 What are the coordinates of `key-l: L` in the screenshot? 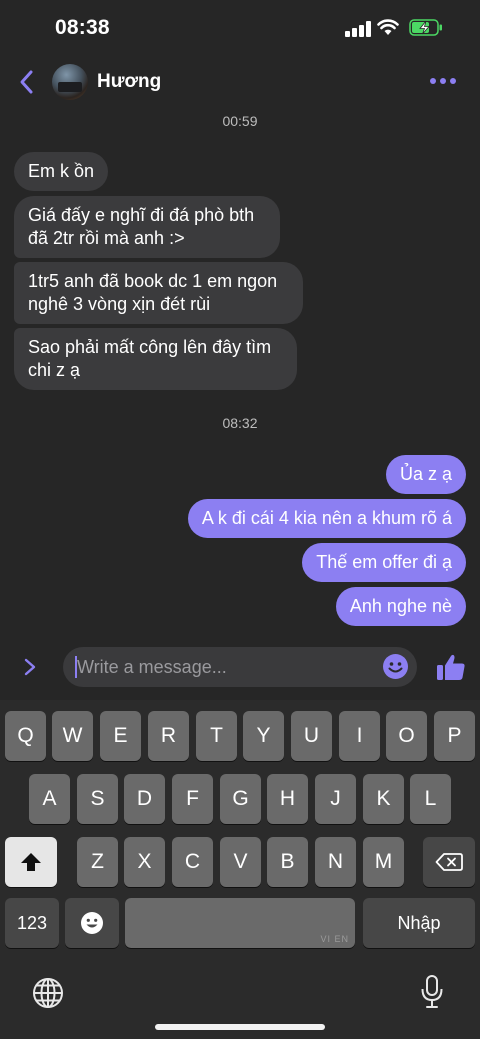 It's located at (430, 799).